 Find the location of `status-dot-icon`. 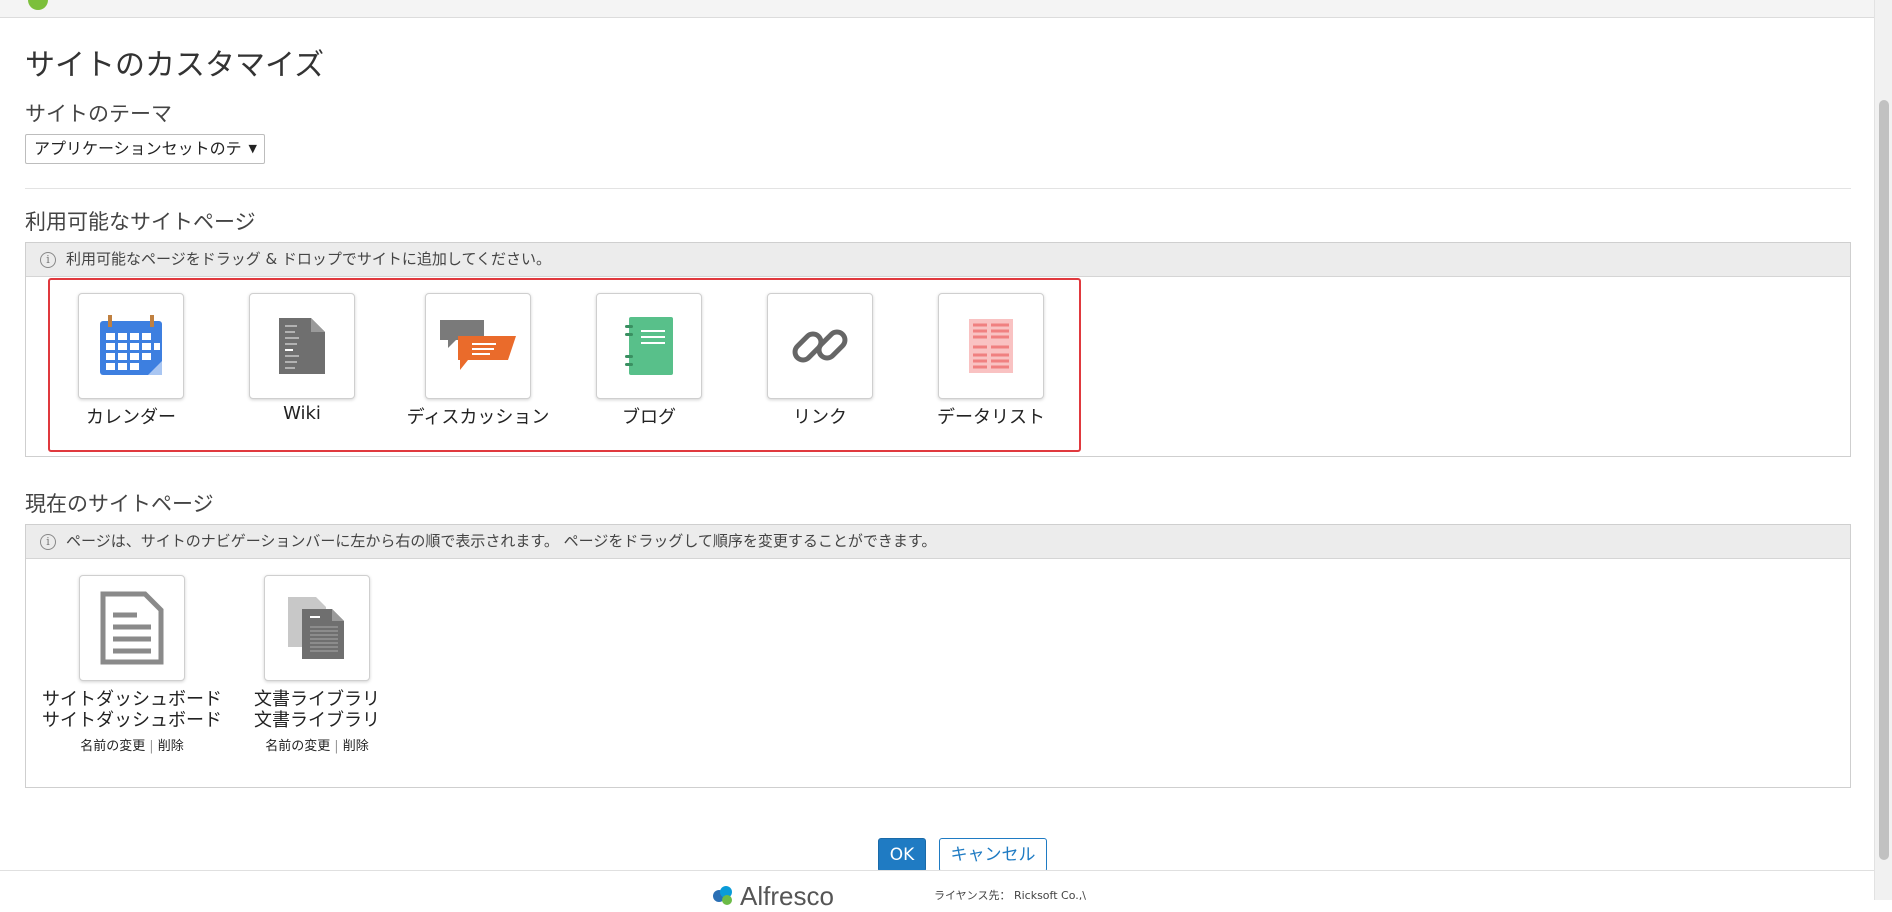

status-dot-icon is located at coordinates (38, 5).